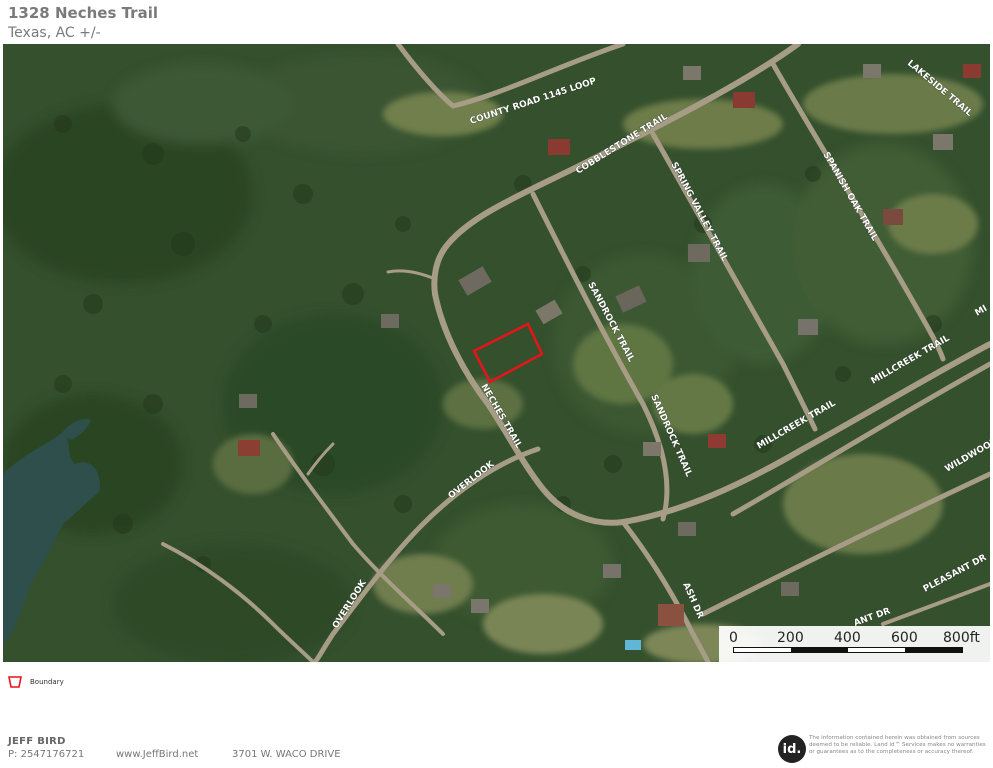 The width and height of the screenshot is (993, 768). I want to click on scale-bar-graphic, so click(848, 650).